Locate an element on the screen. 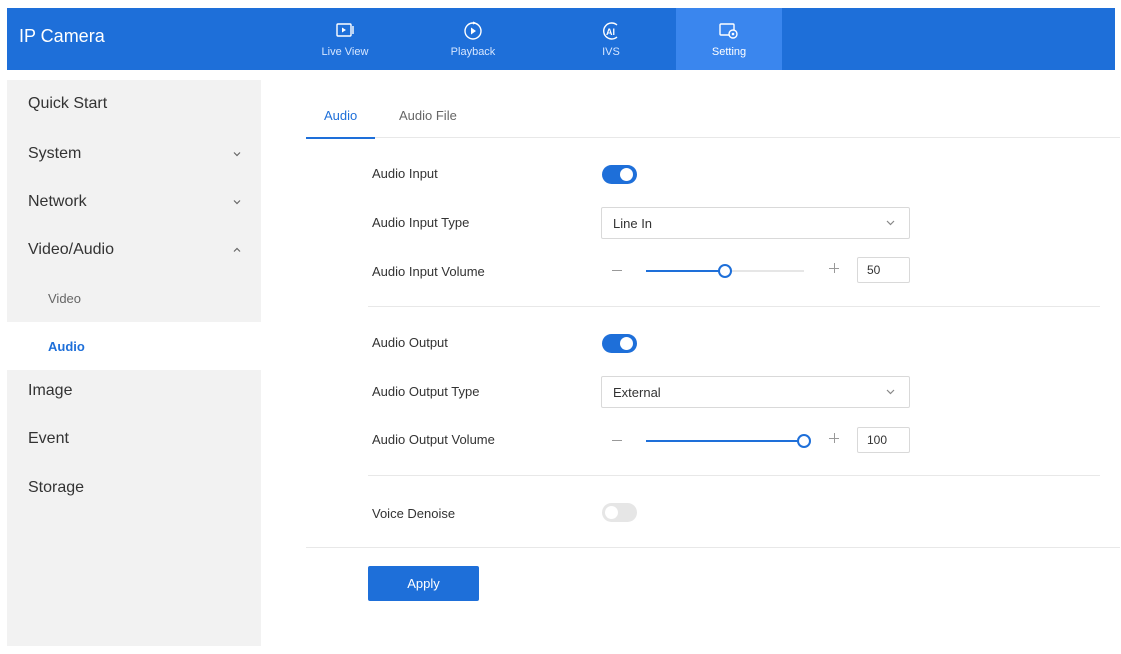  audio-input-type-value: Line In is located at coordinates (633, 223).